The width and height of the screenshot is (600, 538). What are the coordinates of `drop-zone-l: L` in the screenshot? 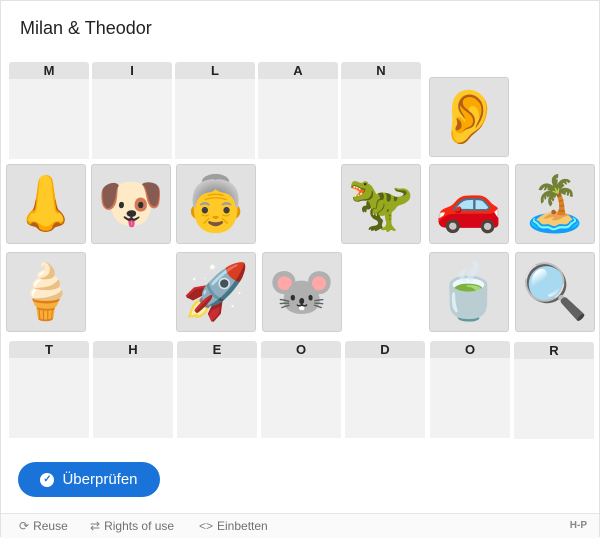 It's located at (215, 110).